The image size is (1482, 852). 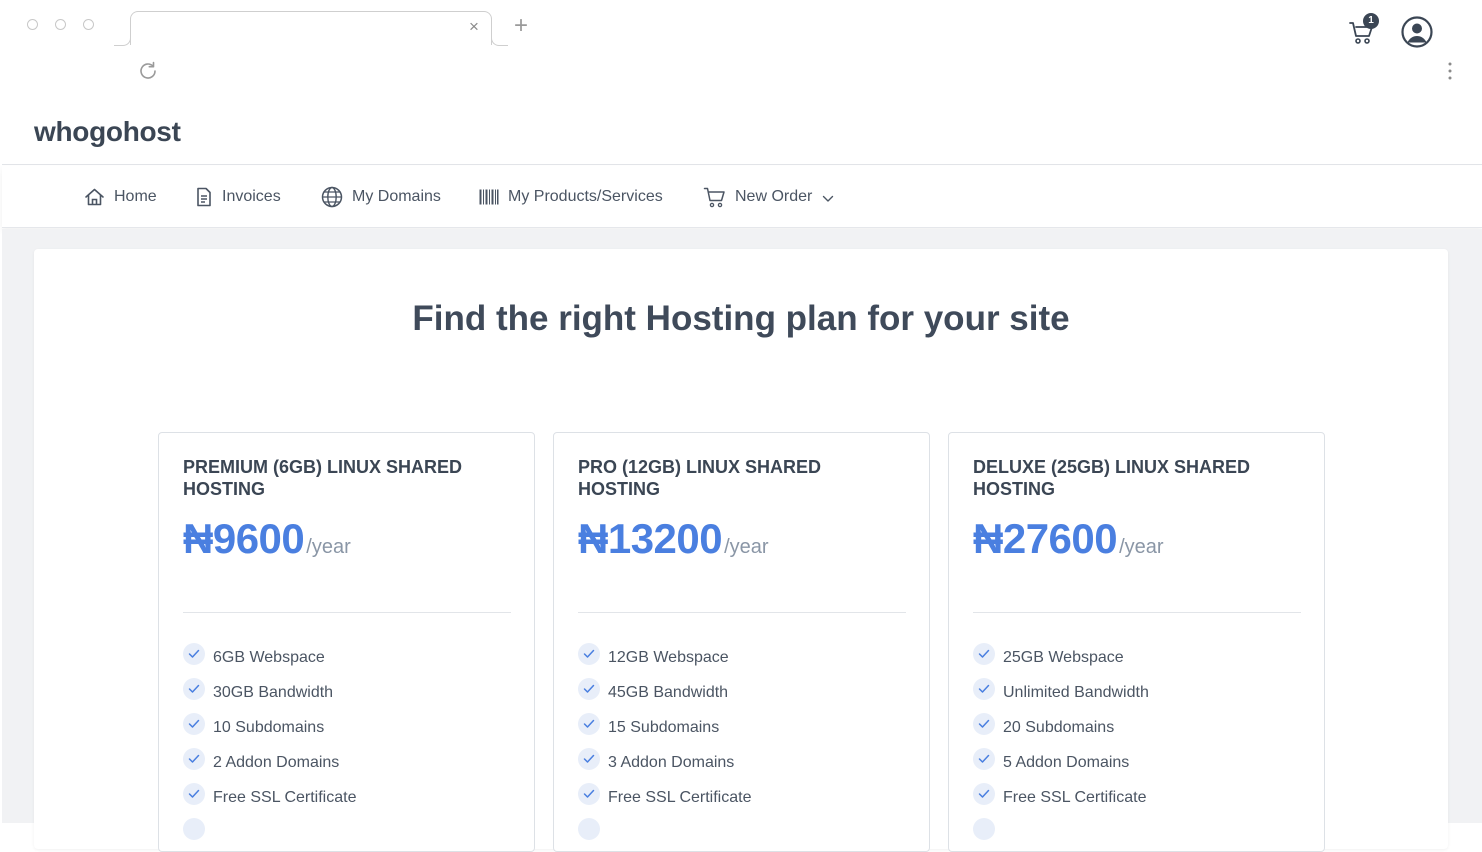 I want to click on feature-item: 6GB Webspace, so click(x=269, y=657).